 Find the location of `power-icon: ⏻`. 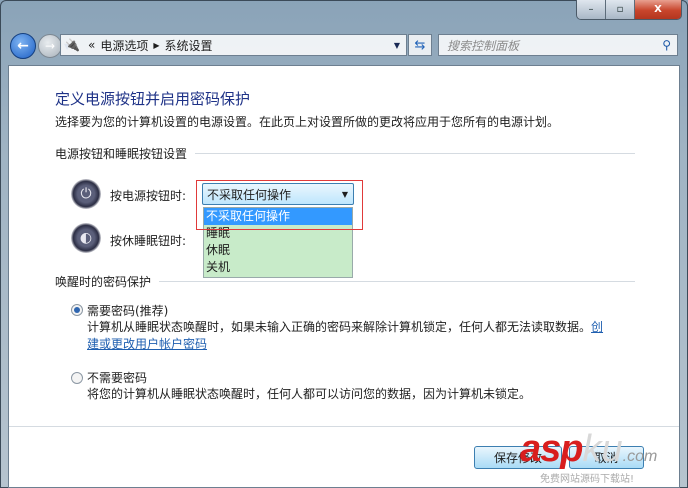

power-icon: ⏻ is located at coordinates (86, 194).